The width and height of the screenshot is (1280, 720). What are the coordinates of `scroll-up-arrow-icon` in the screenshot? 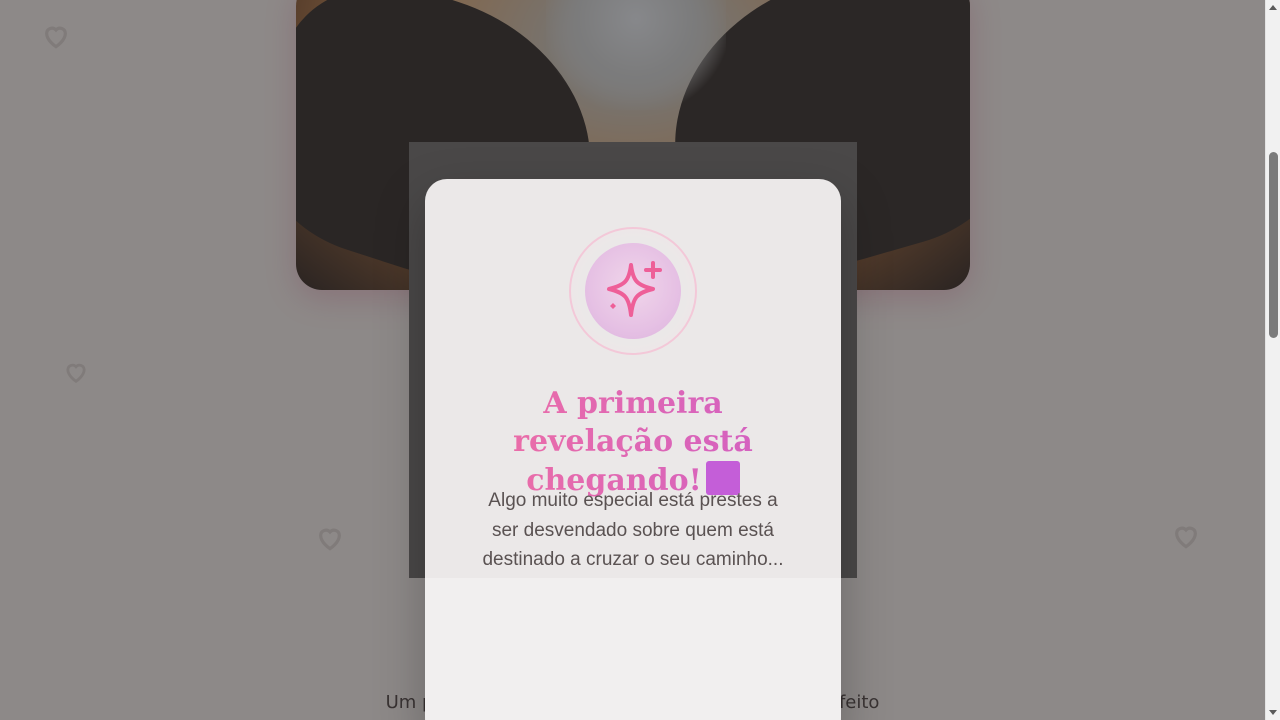 It's located at (1273, 7).